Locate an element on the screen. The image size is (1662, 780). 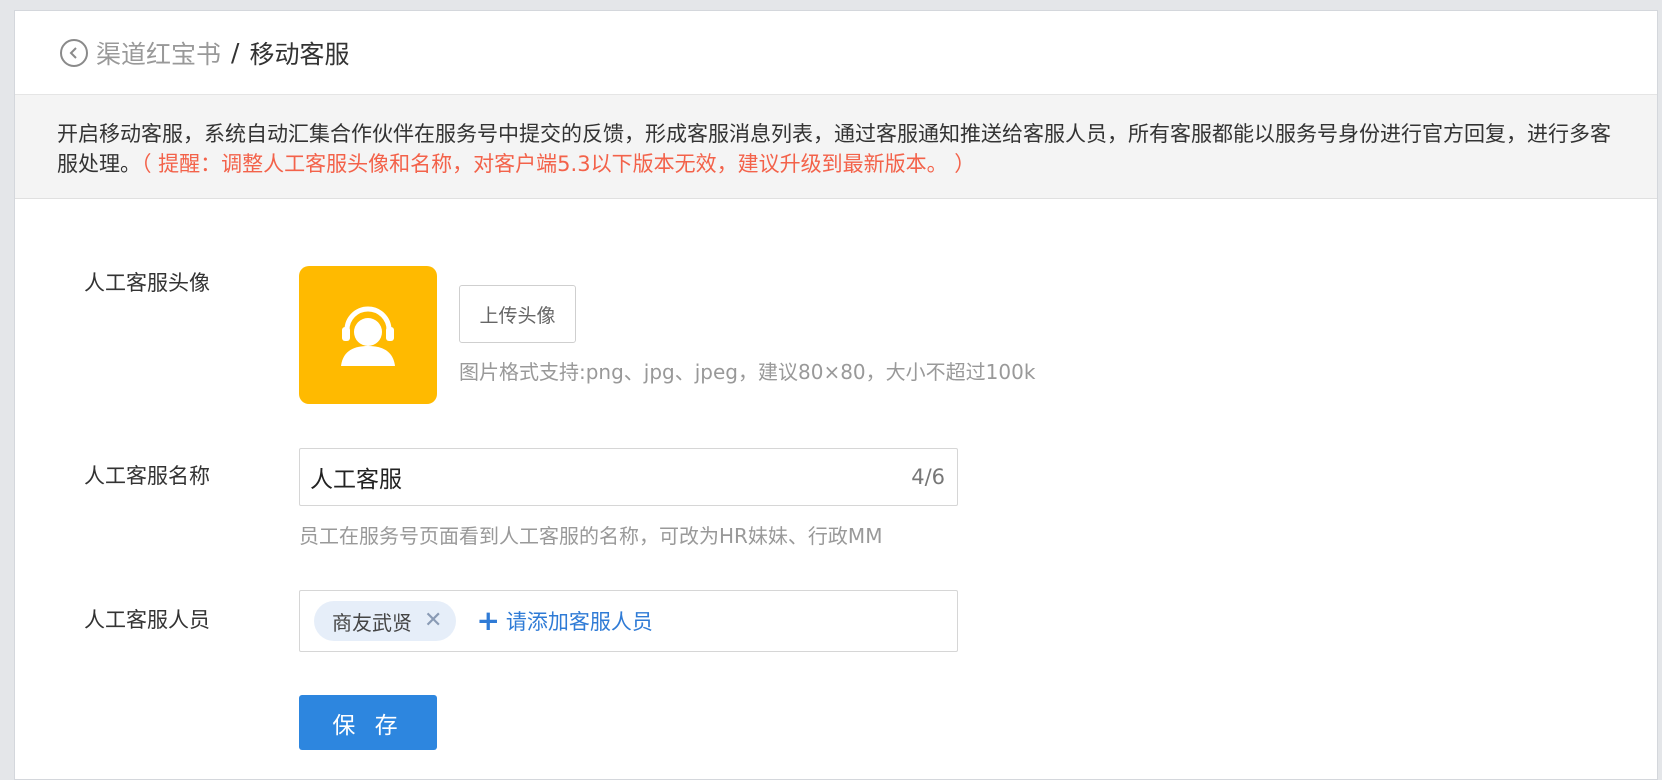
name-hint: 员工在服务号页面看到人工客服的名称，可改为HR妹妹、行政MM is located at coordinates (591, 536).